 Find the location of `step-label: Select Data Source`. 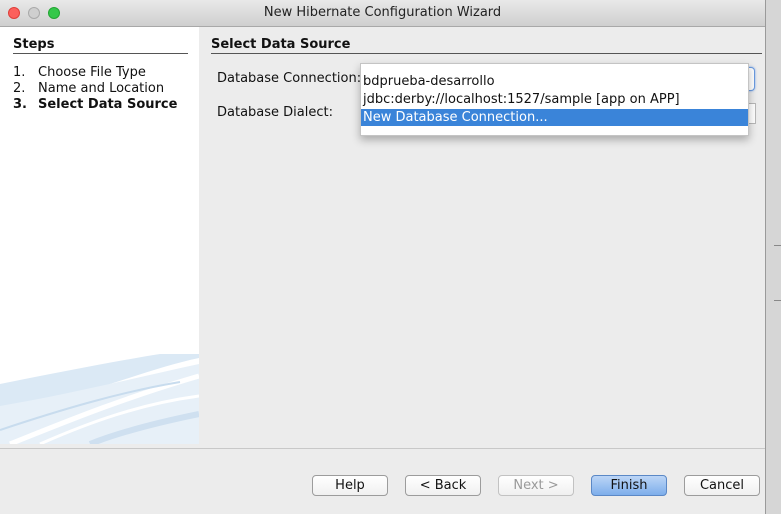

step-label: Select Data Source is located at coordinates (108, 104).